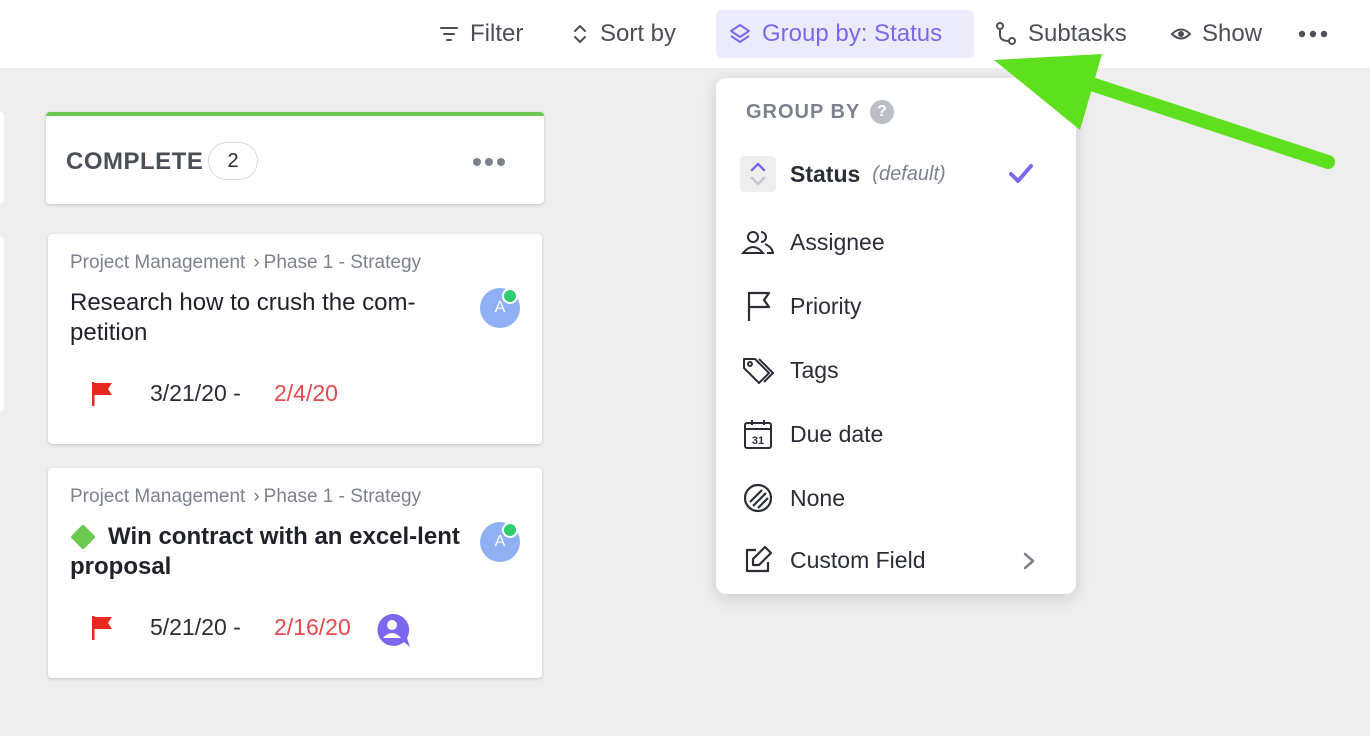 This screenshot has height=736, width=1370. I want to click on sort-icon, so click(580, 34).